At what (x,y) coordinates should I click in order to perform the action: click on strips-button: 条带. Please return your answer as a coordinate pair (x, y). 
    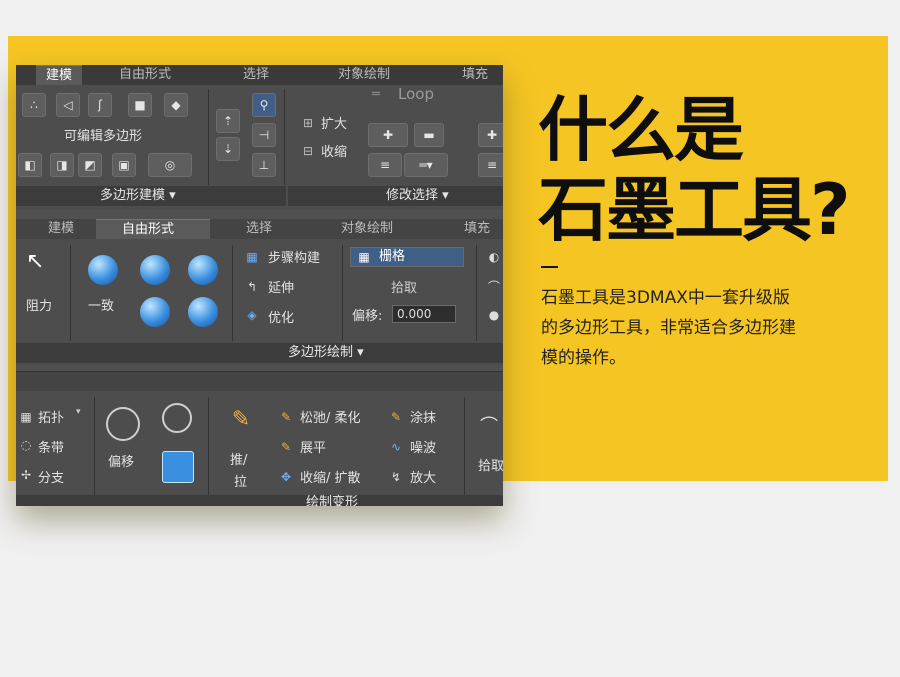
    Looking at the image, I should click on (51, 446).